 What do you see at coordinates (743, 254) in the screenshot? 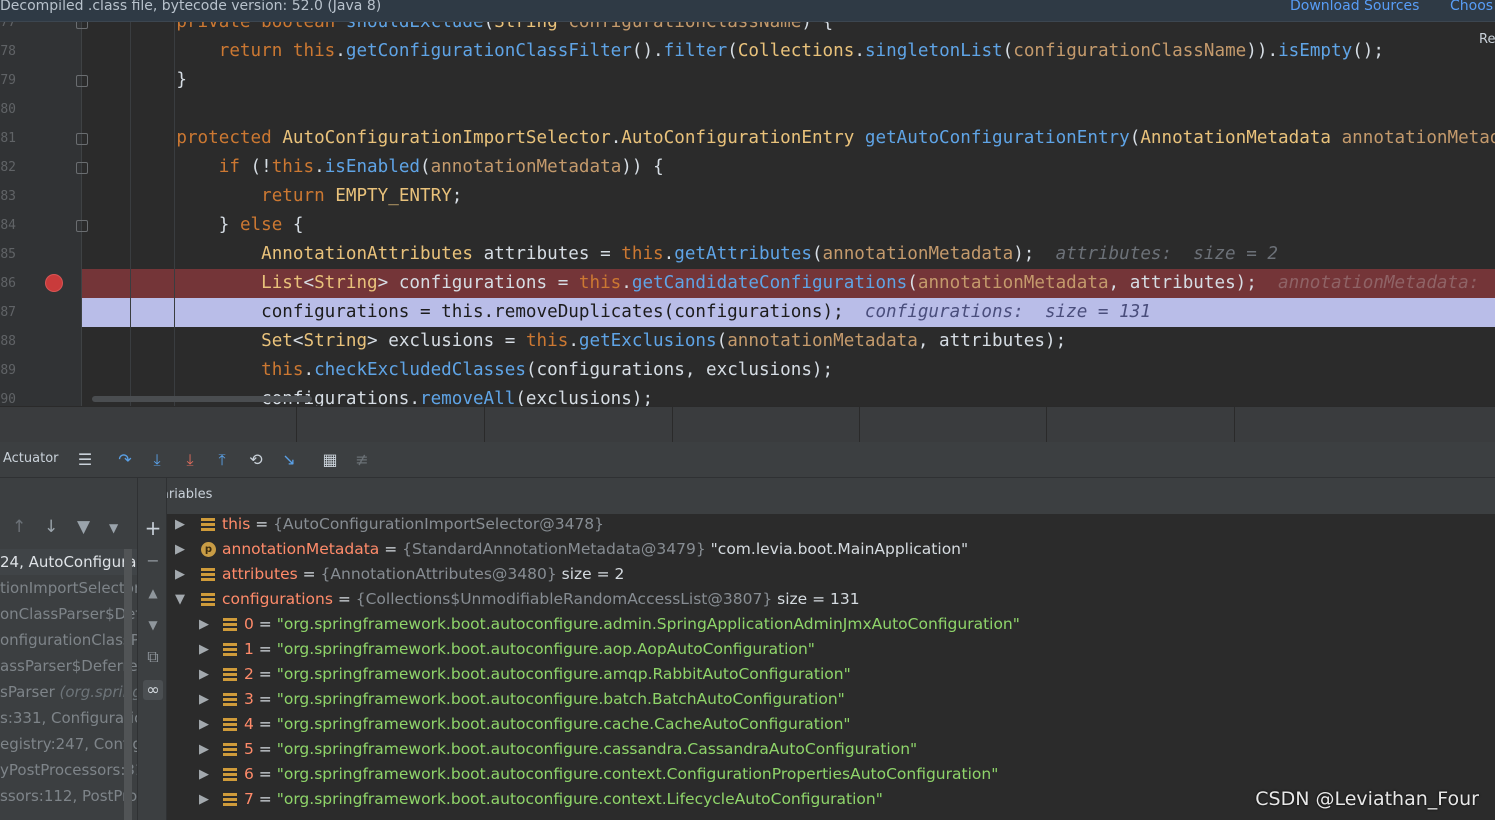
I see `code-token: getAttributes` at bounding box center [743, 254].